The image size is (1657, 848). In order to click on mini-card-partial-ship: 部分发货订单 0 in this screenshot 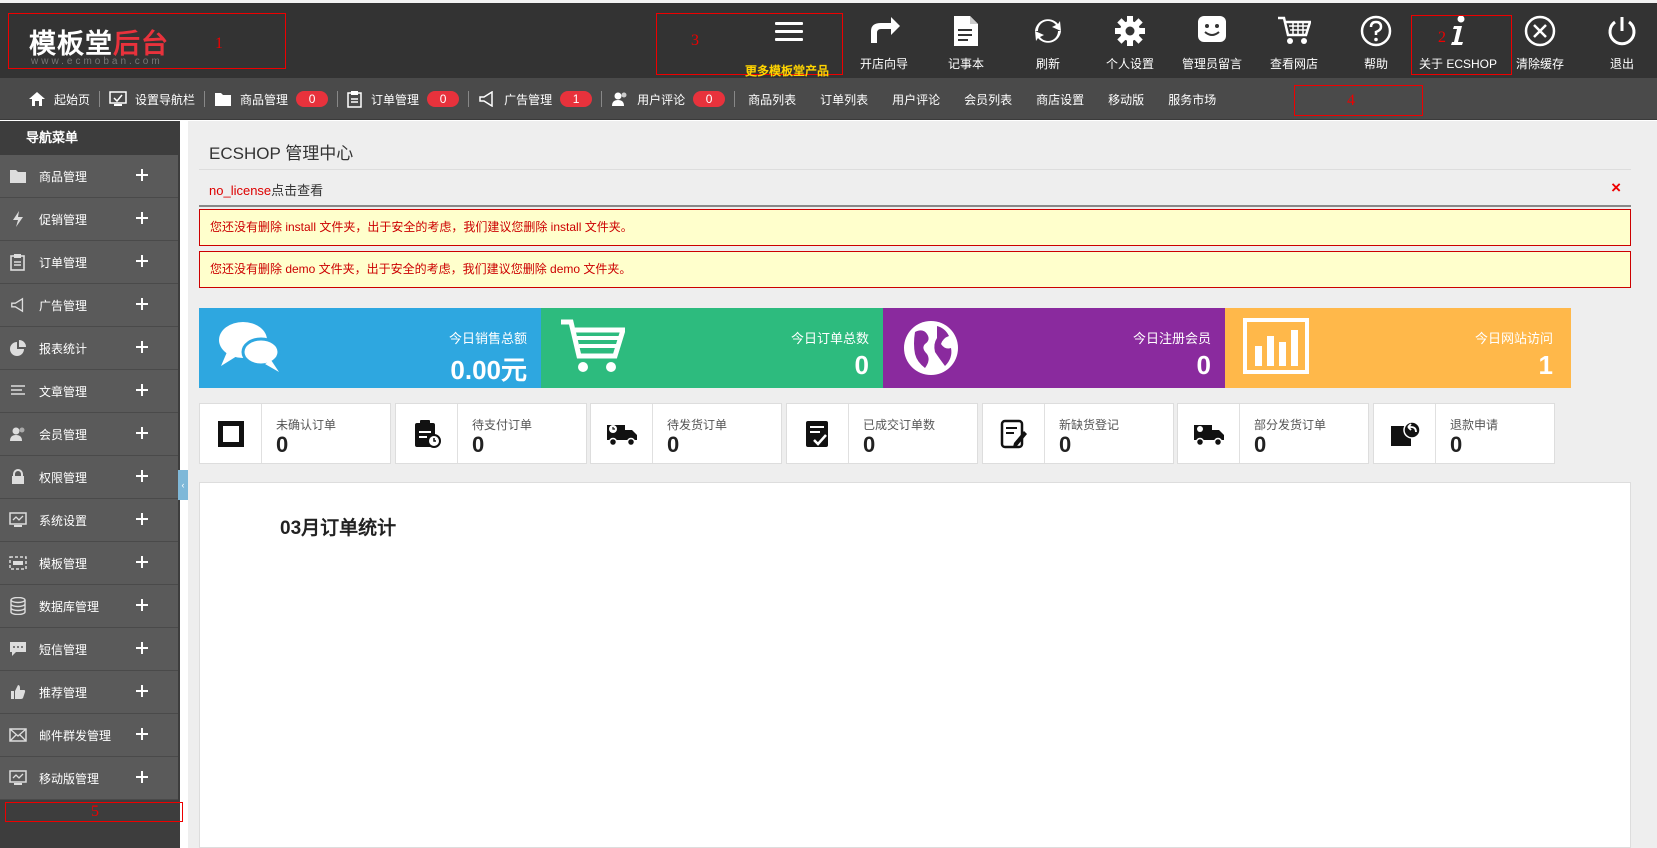, I will do `click(1273, 433)`.